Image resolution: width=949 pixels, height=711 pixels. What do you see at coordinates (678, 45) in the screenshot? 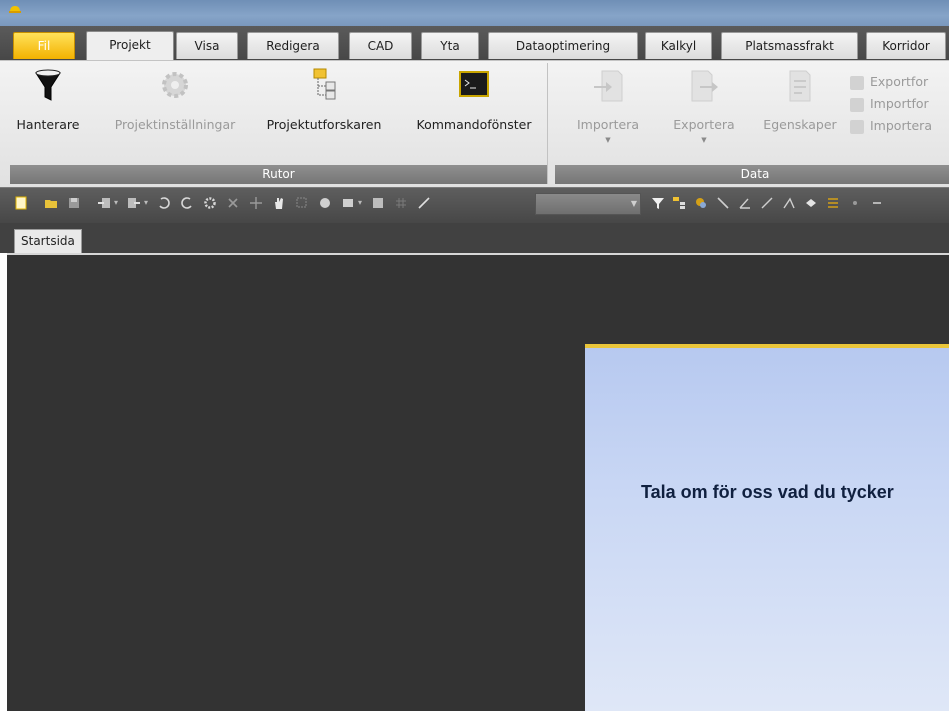
I see `tab-kalkyl: Kalkyl` at bounding box center [678, 45].